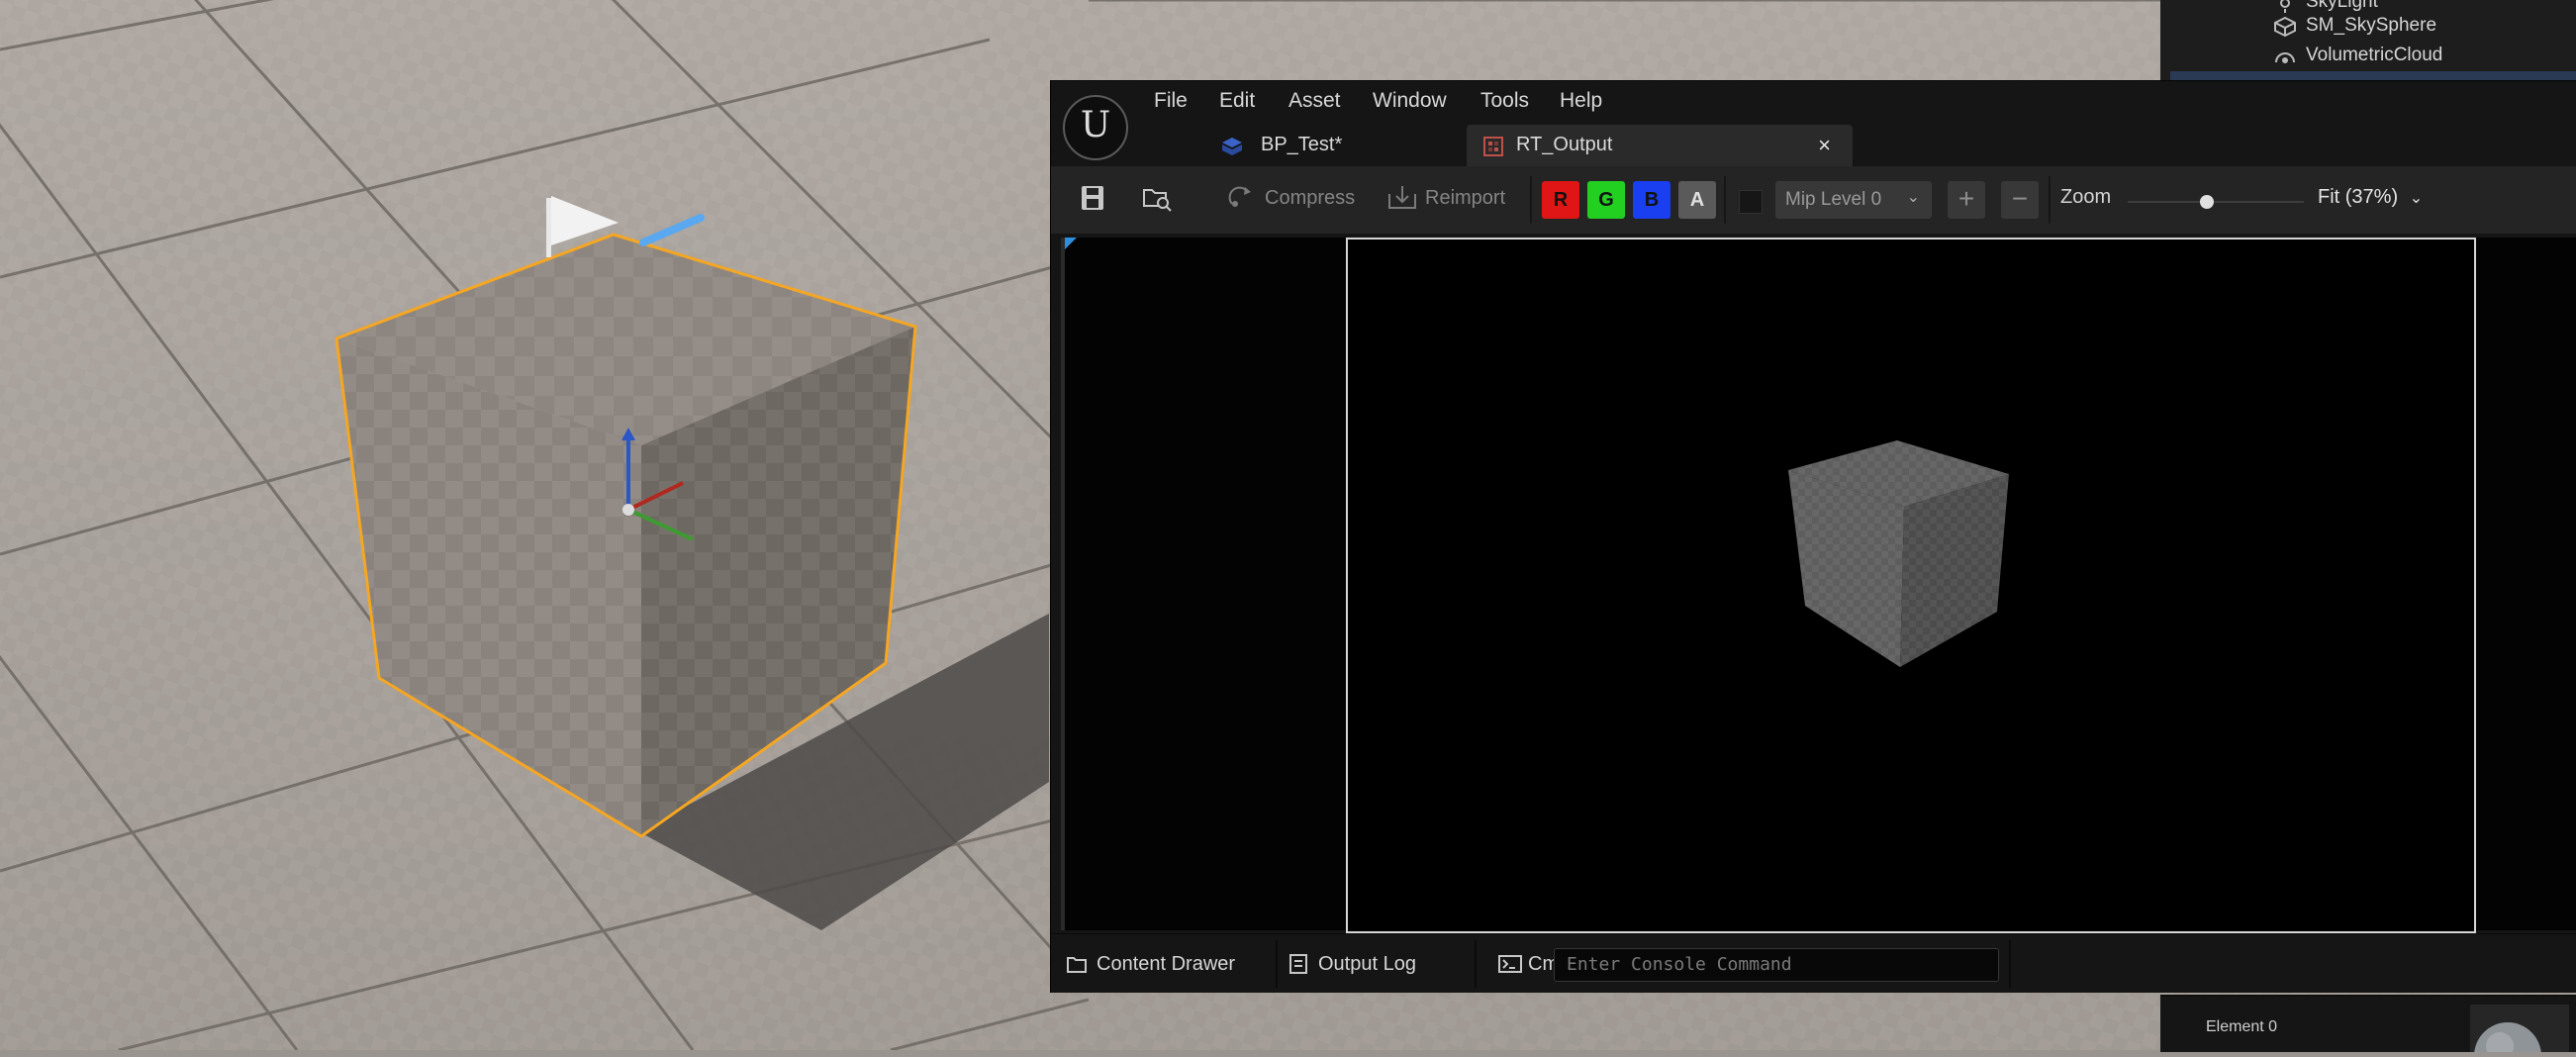  I want to click on compress-button: Compress, so click(1296, 199).